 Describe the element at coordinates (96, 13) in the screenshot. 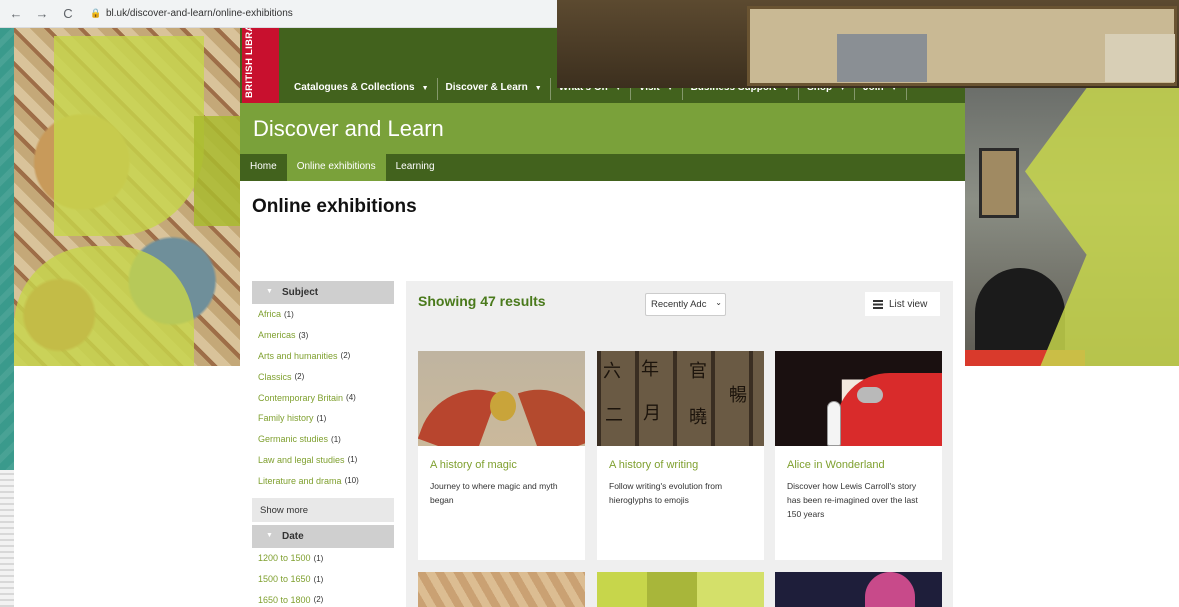

I see `lock-icon: 🔒` at that location.